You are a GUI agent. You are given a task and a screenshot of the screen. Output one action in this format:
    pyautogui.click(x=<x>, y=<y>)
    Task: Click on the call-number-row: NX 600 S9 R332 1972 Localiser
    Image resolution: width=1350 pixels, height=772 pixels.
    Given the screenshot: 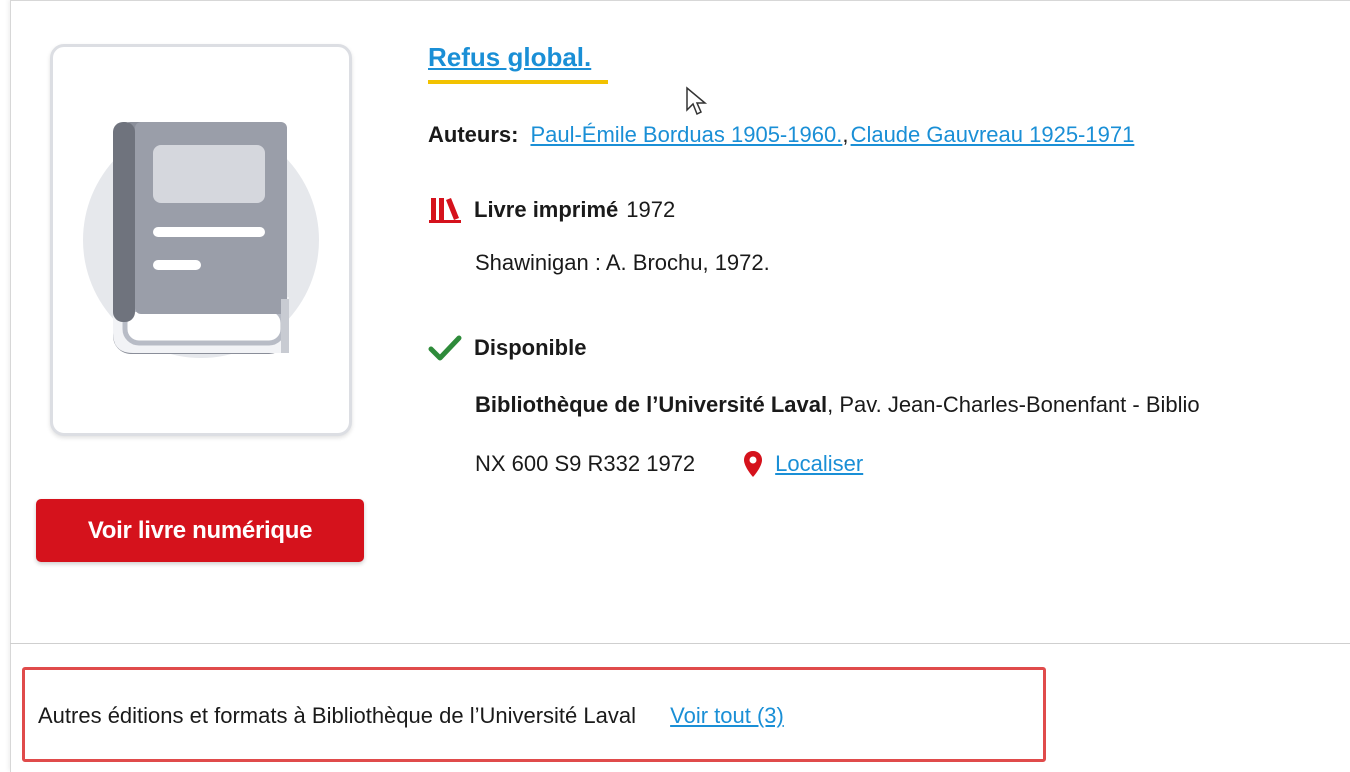 What is the action you would take?
    pyautogui.click(x=669, y=464)
    